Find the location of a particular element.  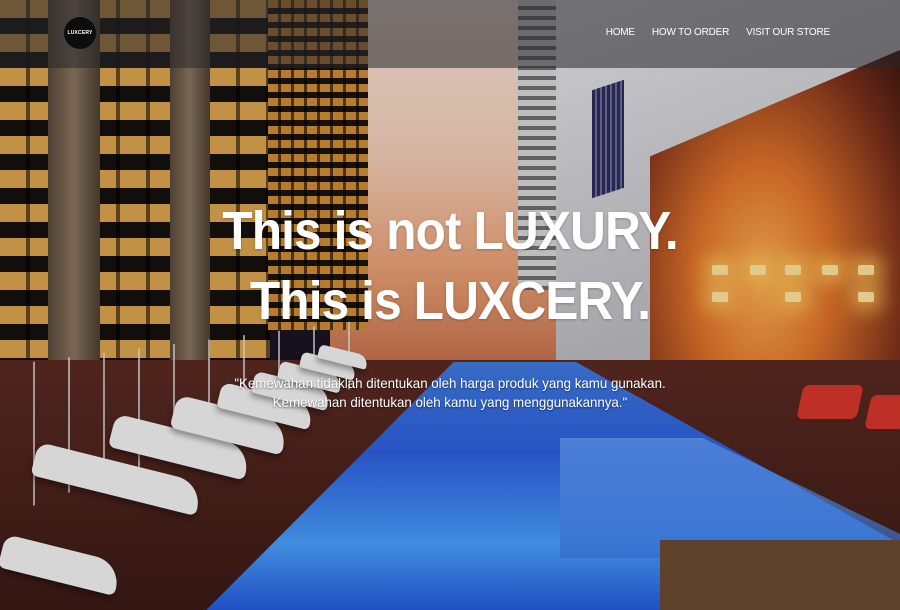

nav-link-home: HOME is located at coordinates (620, 32).